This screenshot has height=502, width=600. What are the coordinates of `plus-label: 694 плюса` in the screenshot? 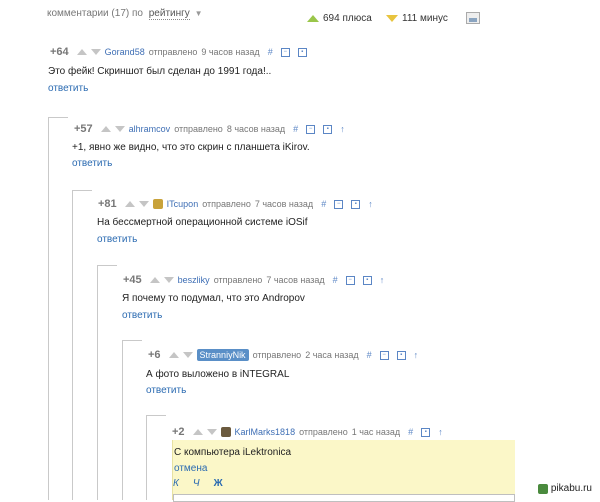 It's located at (347, 18).